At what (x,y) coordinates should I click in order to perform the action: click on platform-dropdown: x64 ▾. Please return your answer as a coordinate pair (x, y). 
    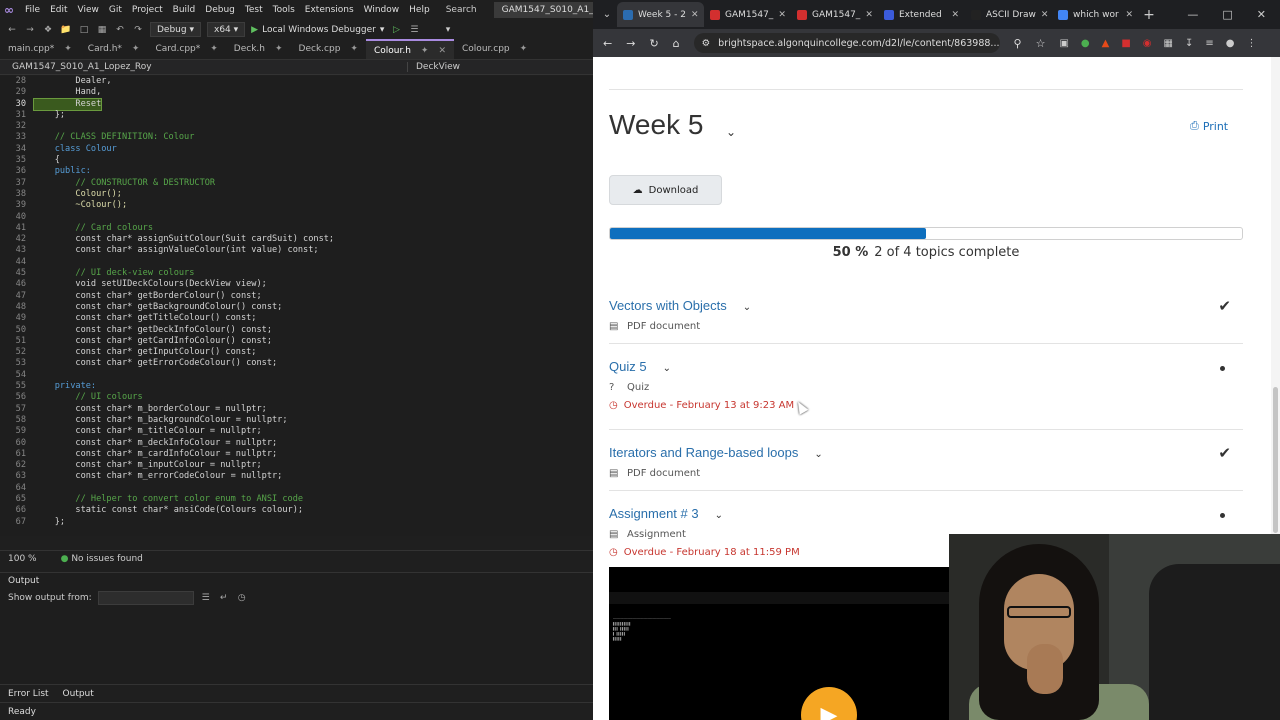
    Looking at the image, I should click on (226, 29).